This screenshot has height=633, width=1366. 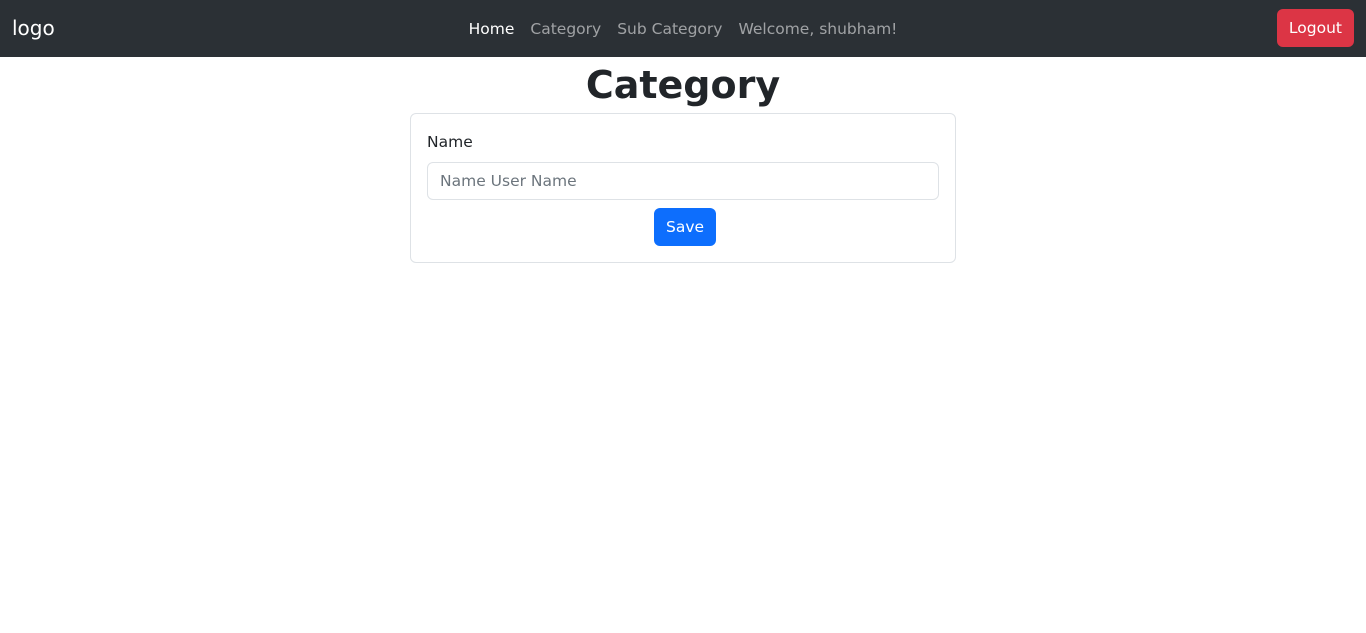 I want to click on nav-link-sub-category: Sub Category, so click(x=669, y=29).